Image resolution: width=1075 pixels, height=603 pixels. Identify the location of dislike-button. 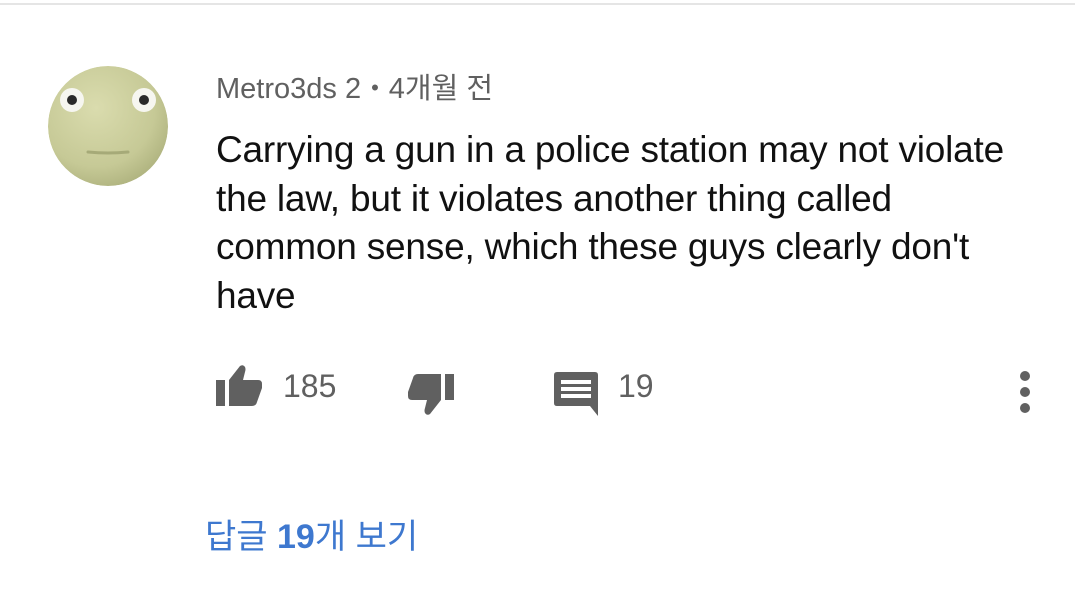
(431, 397).